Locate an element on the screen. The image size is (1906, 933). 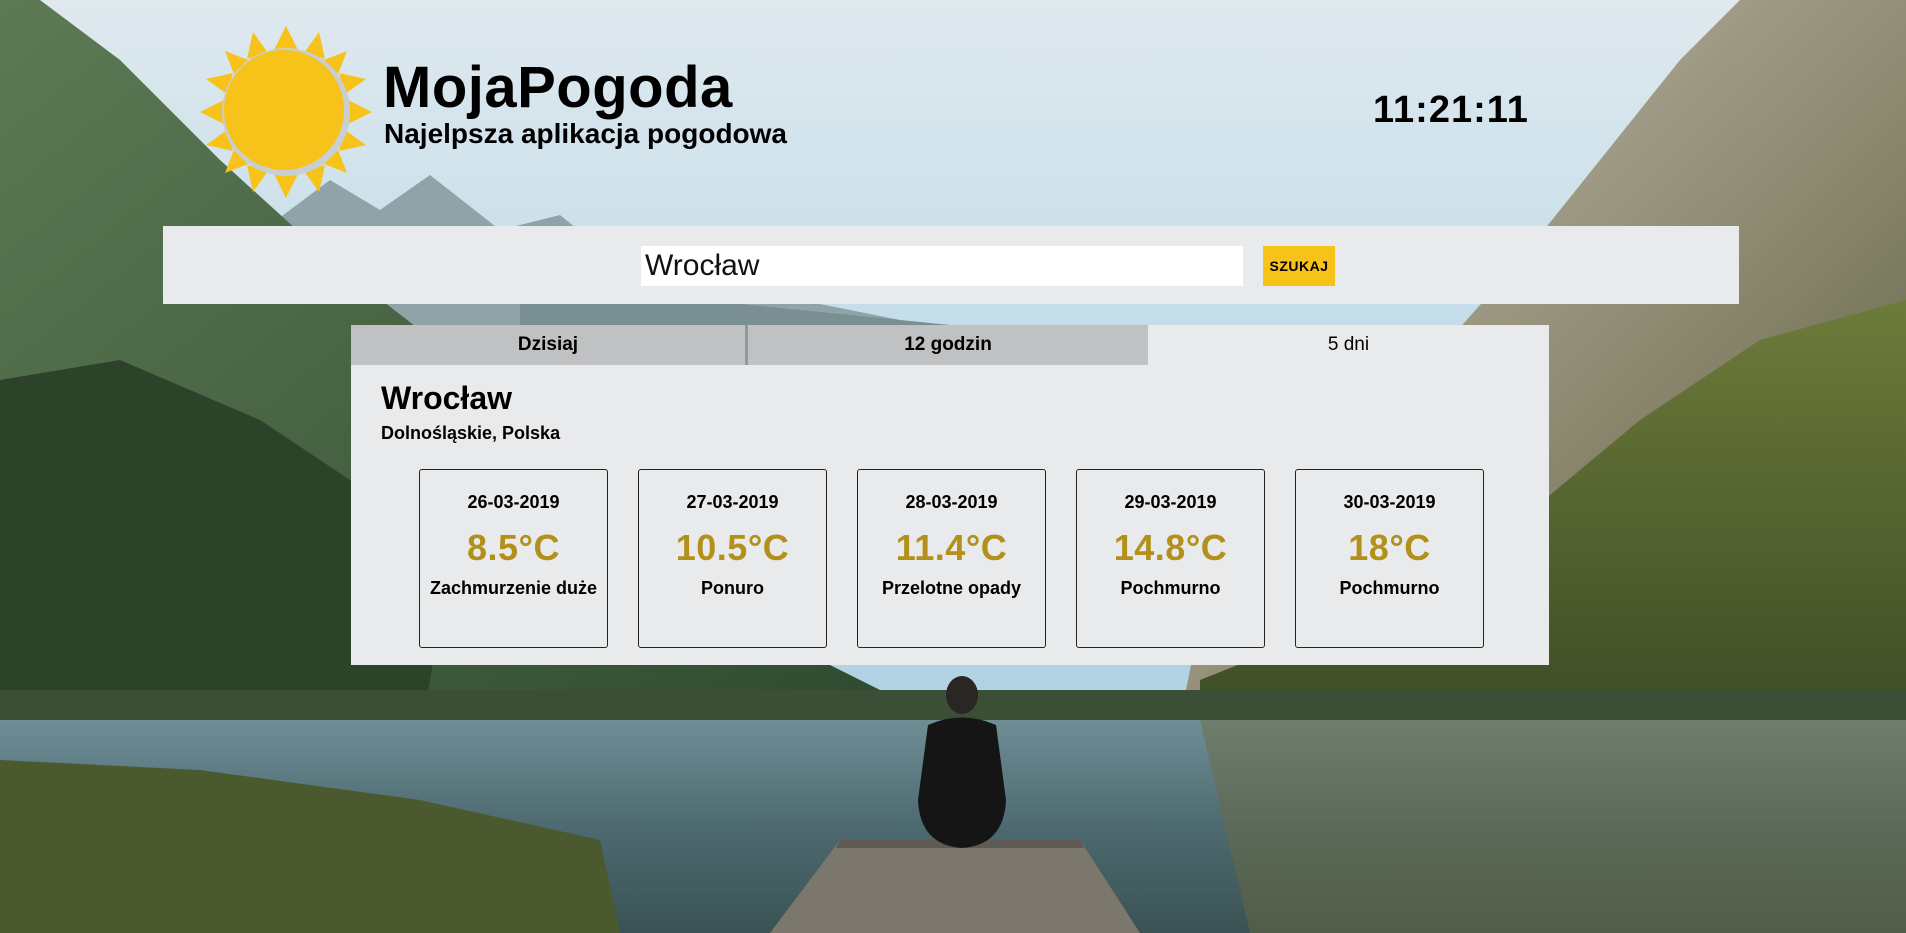
forecast-temperature: 11.4°C is located at coordinates (951, 547).